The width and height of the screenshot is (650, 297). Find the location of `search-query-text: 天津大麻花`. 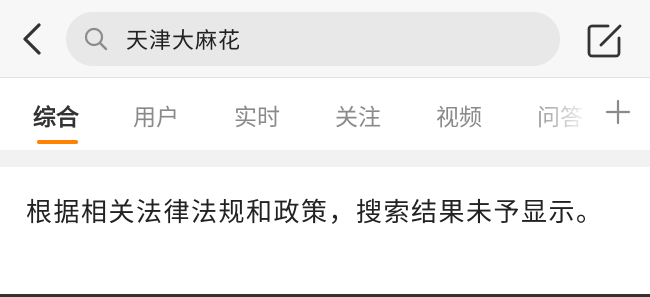

search-query-text: 天津大麻花 is located at coordinates (184, 41).